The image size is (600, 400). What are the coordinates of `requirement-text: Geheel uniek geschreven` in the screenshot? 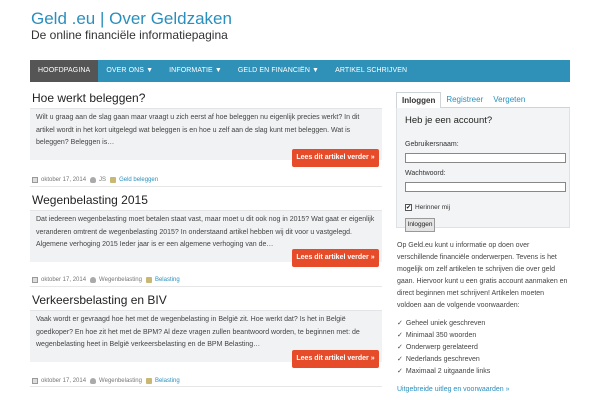 It's located at (445, 323).